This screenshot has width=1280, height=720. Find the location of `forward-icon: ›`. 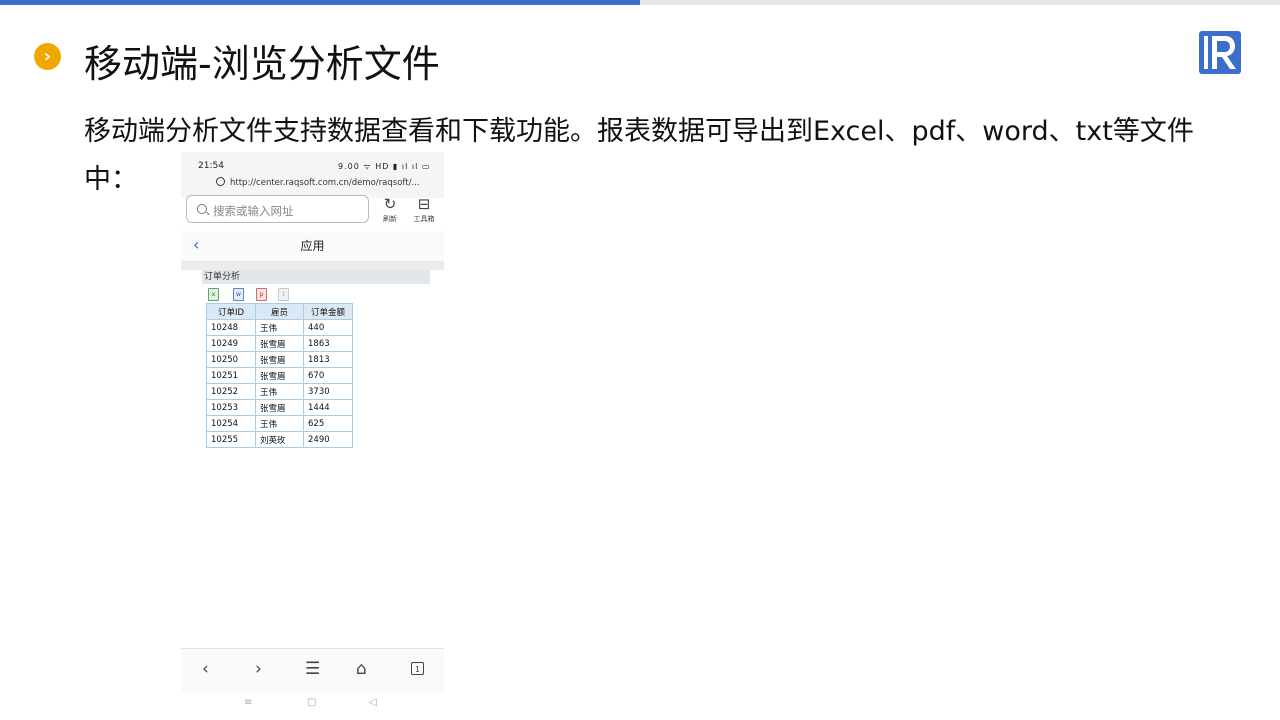

forward-icon: › is located at coordinates (258, 669).